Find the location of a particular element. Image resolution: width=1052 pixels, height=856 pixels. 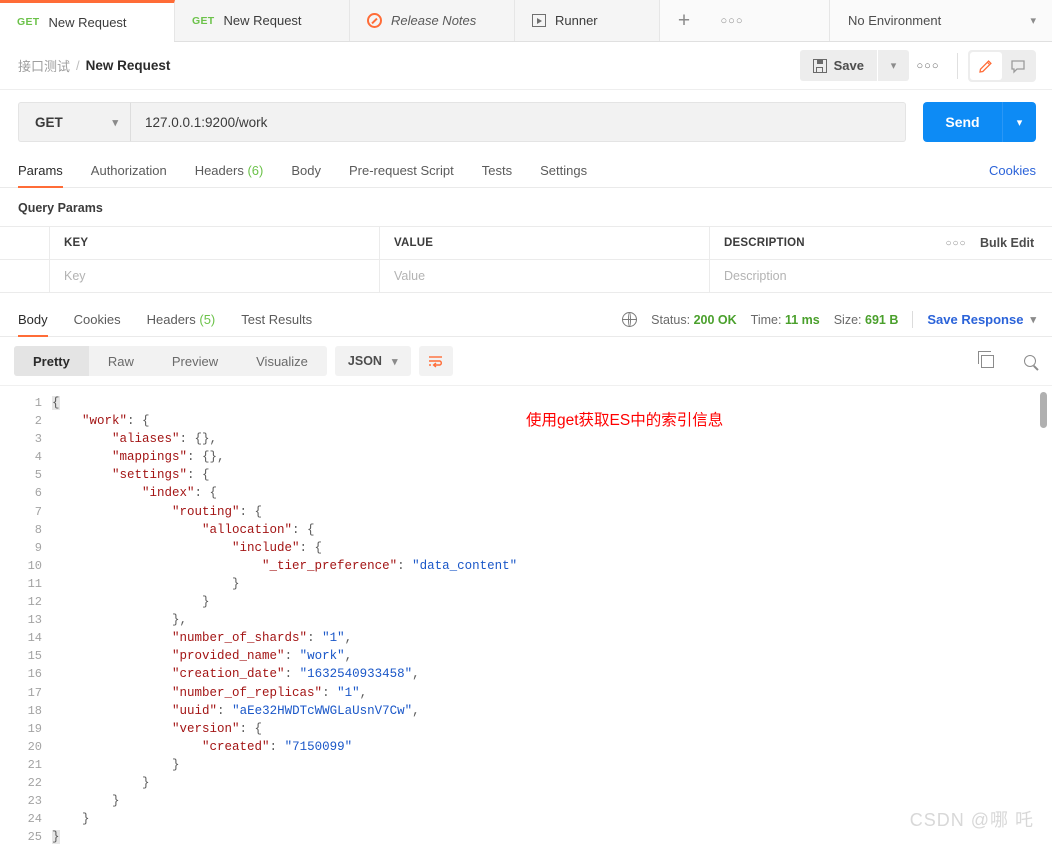

tab-body: Body is located at coordinates (306, 175).